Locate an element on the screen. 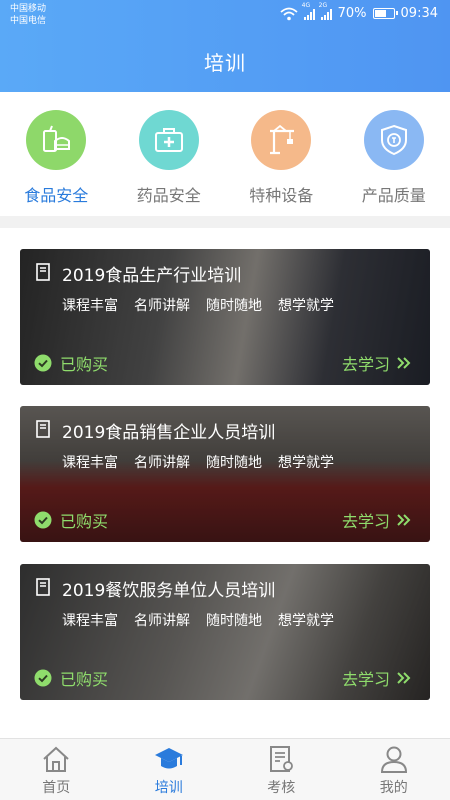  category-food-safety: 食品安全 is located at coordinates (56, 154).